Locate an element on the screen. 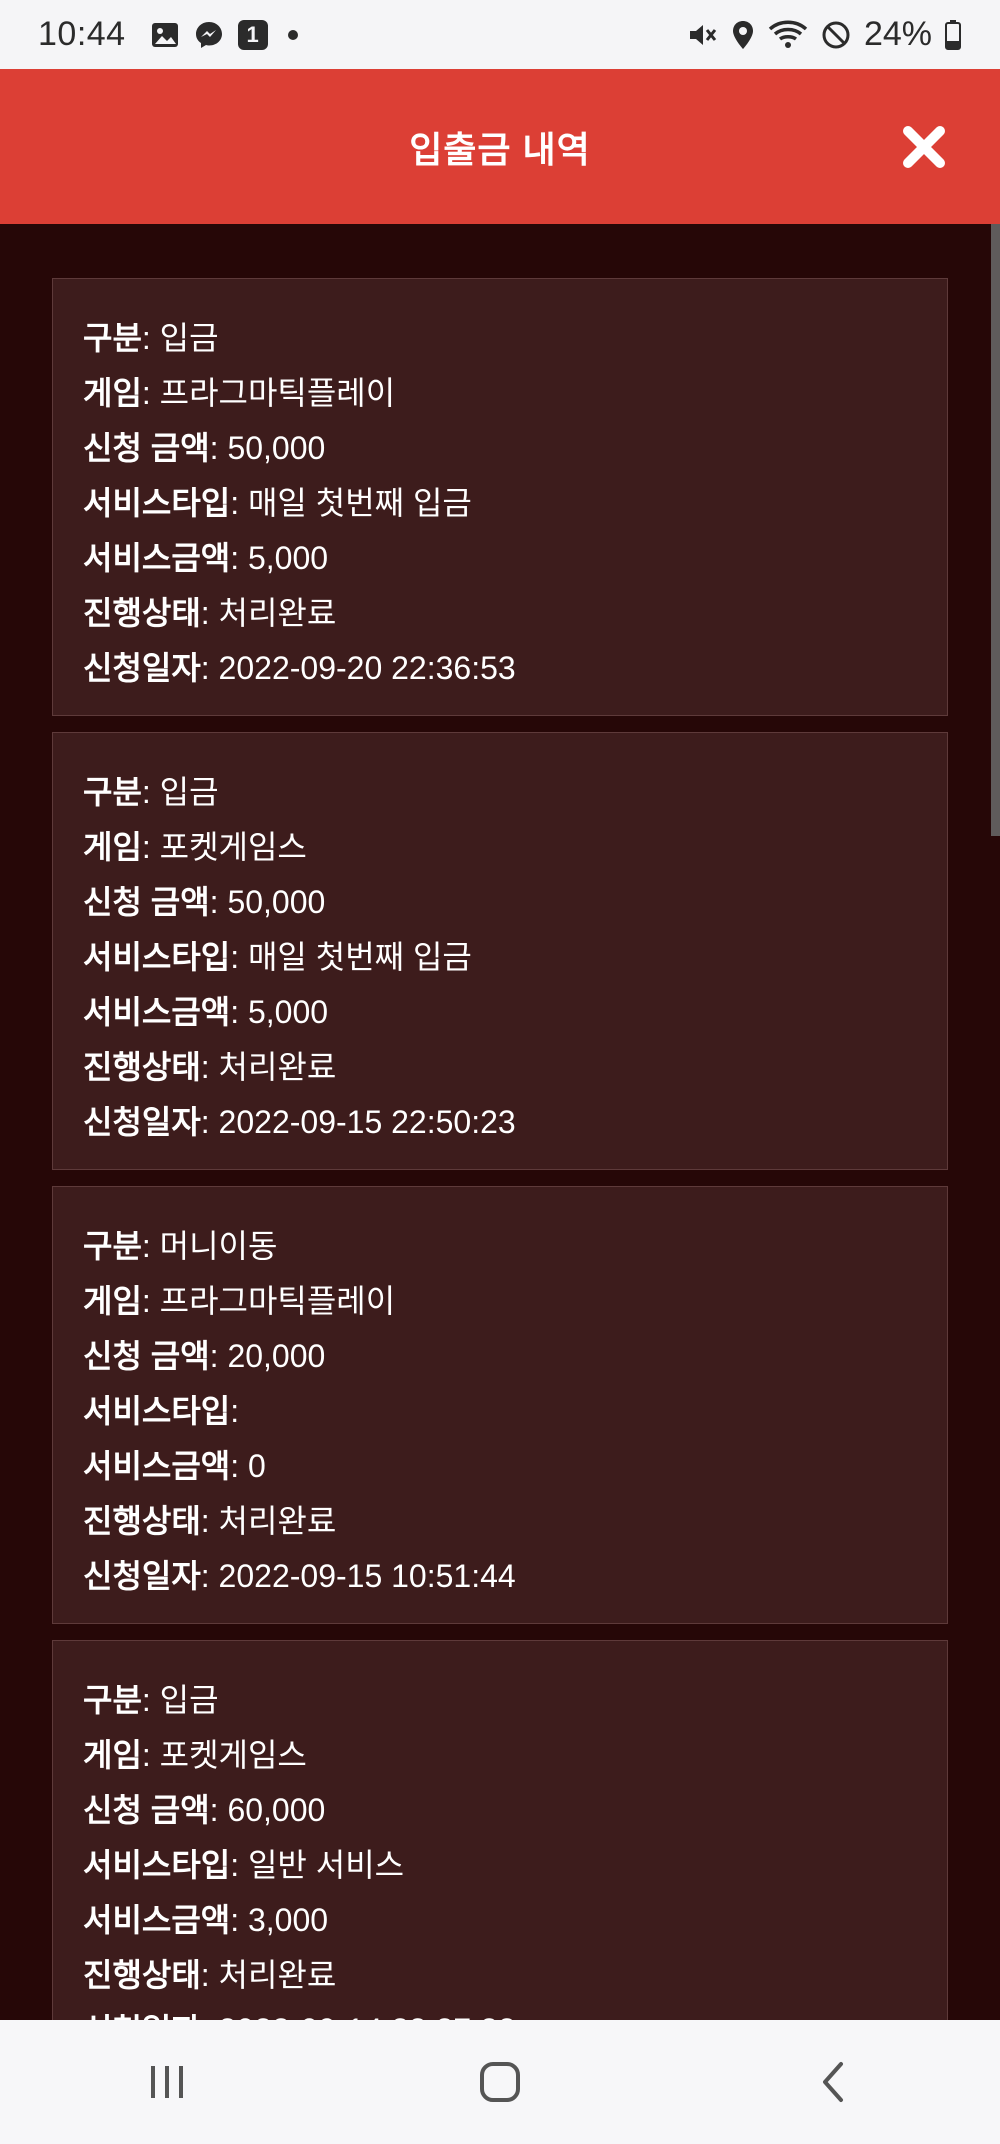 This screenshot has width=1000, height=2144. do-not-disturb-icon is located at coordinates (836, 35).